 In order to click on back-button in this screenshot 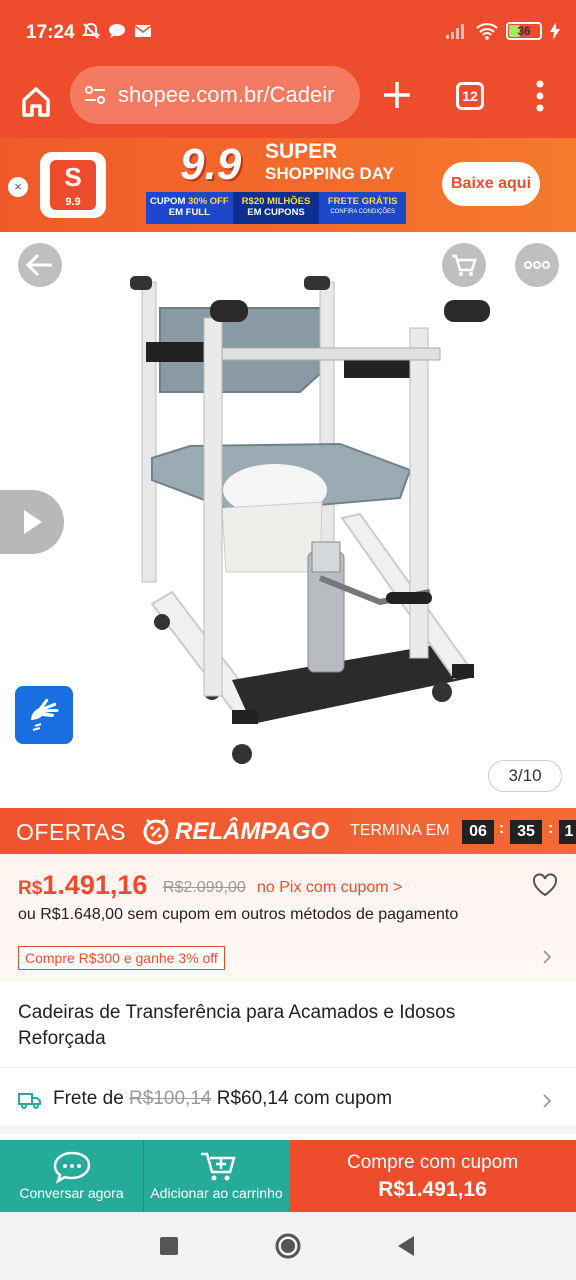, I will do `click(40, 265)`.